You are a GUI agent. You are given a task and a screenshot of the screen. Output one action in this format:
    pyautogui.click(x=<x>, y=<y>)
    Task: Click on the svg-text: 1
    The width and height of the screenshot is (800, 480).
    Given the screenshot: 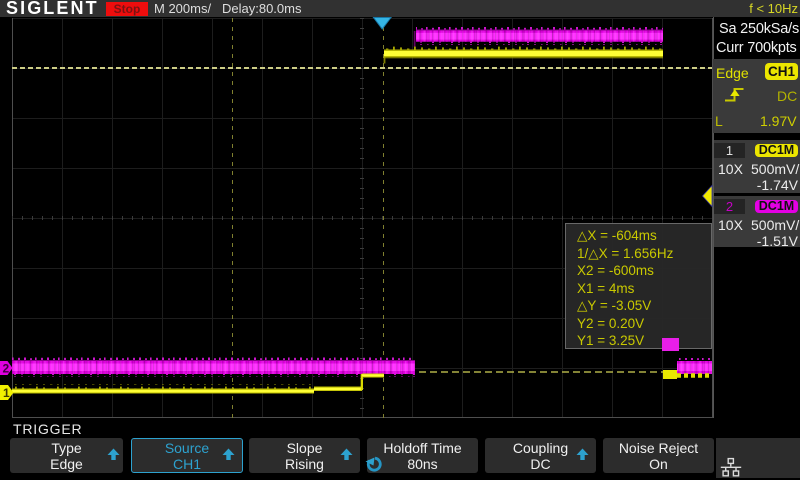 What is the action you would take?
    pyautogui.click(x=6, y=393)
    